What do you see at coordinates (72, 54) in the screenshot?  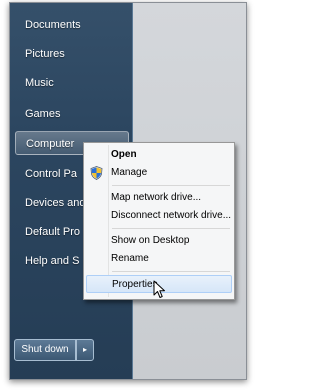 I see `menu-item-pictures: Pictures` at bounding box center [72, 54].